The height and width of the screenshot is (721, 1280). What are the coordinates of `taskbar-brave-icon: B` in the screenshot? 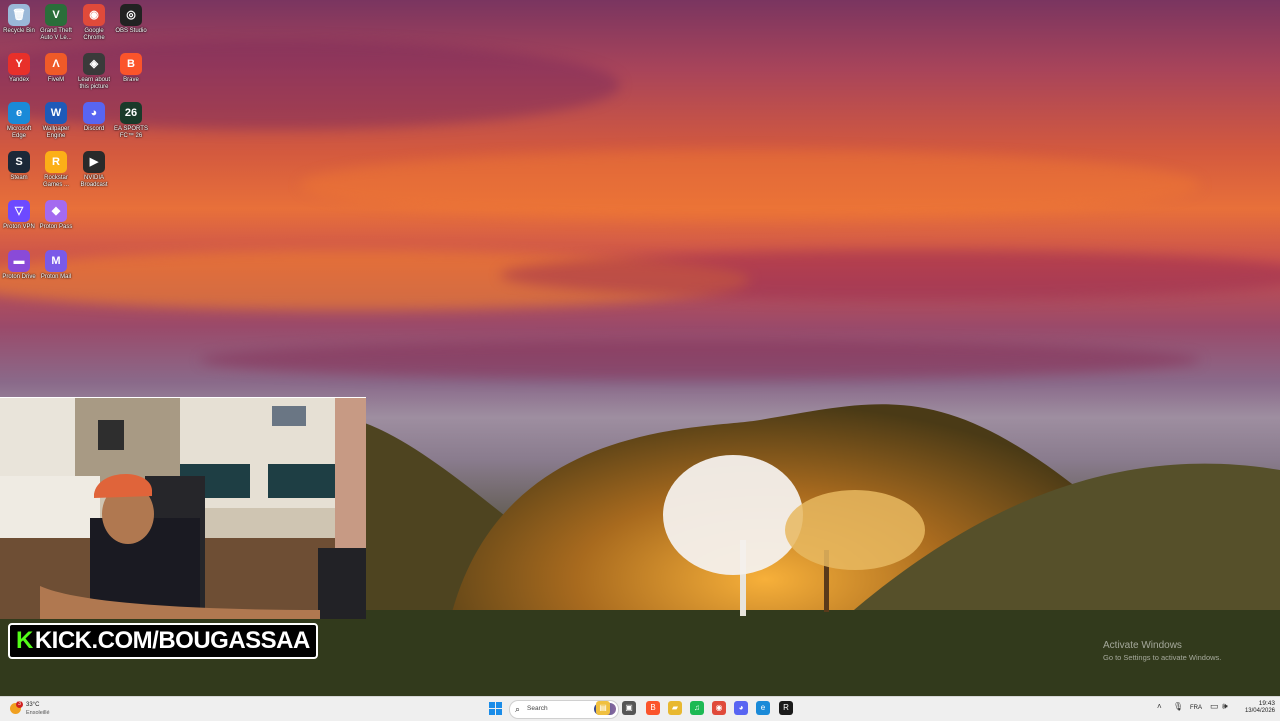 It's located at (653, 708).